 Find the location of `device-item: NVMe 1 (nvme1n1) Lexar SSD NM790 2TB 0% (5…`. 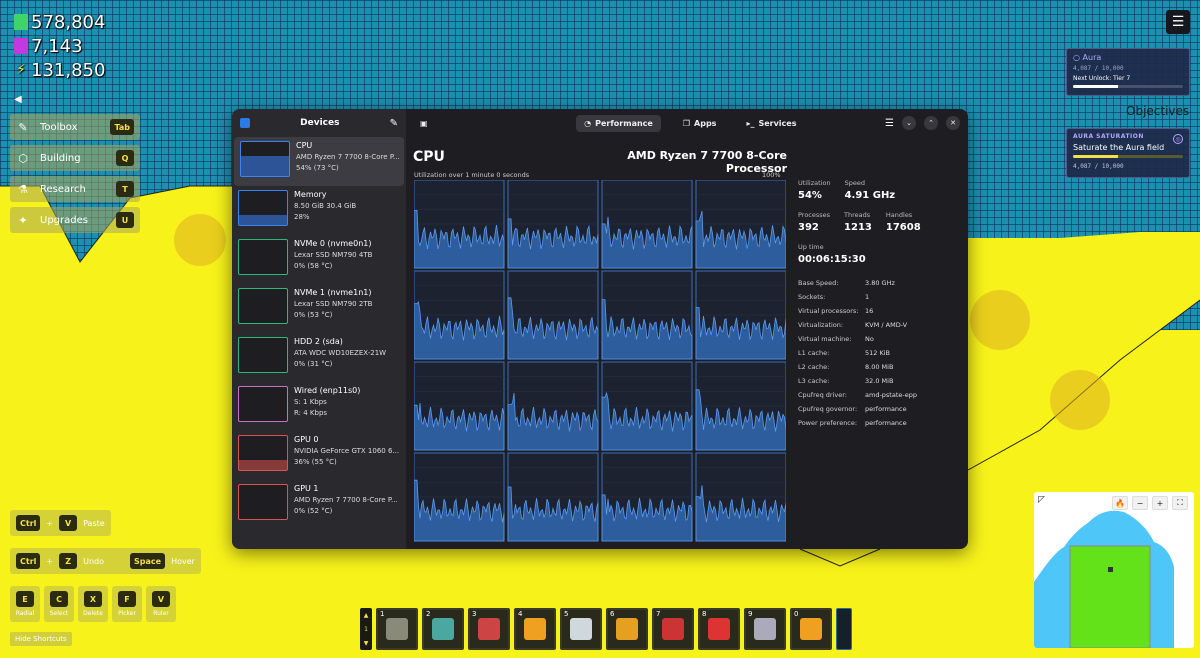

device-item: NVMe 1 (nvme1n1) Lexar SSD NM790 2TB 0% (5… is located at coordinates (319, 308).